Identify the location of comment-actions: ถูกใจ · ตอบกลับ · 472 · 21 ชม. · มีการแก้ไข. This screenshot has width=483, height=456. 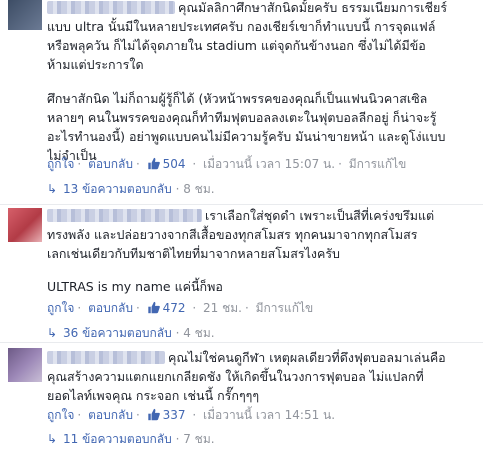
(180, 308).